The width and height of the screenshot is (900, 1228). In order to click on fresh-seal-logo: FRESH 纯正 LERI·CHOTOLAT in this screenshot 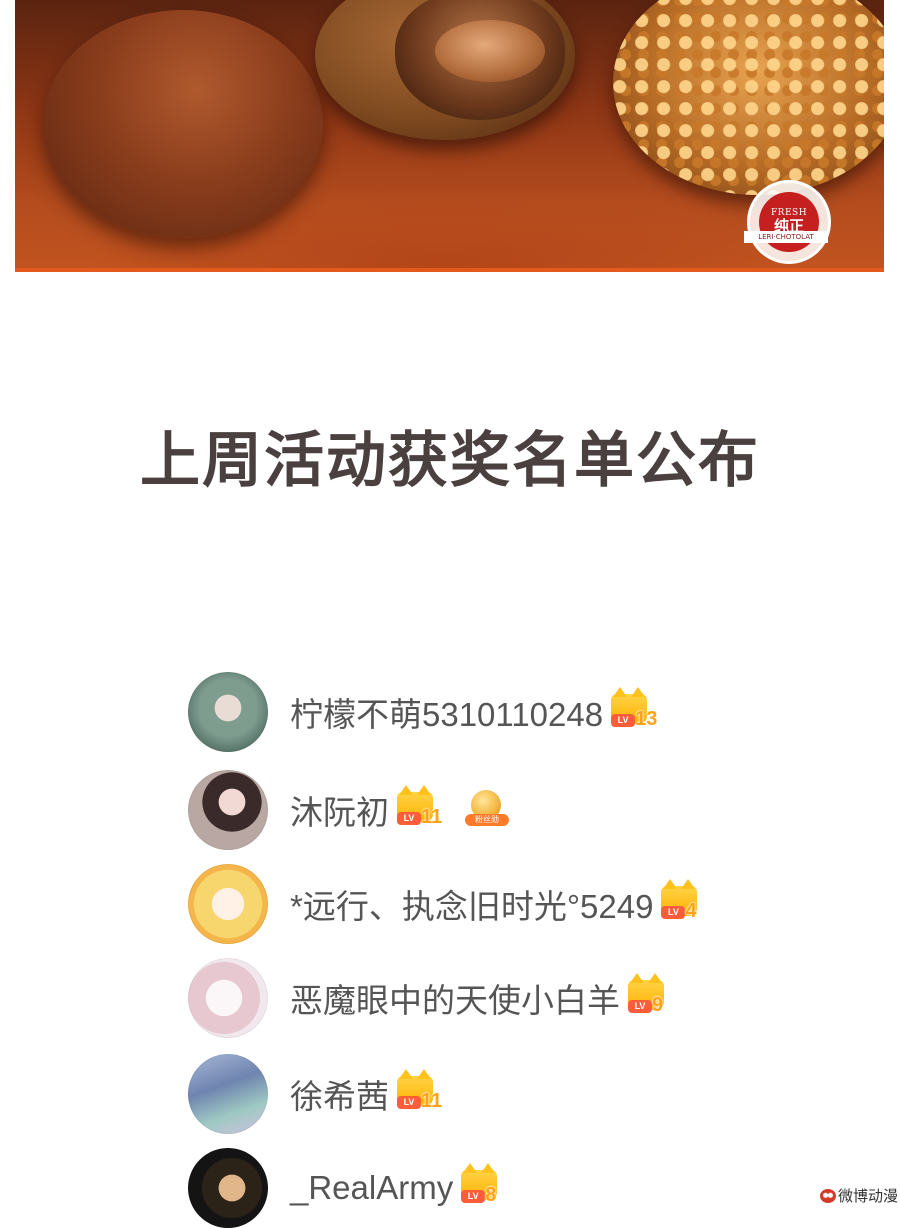, I will do `click(787, 222)`.